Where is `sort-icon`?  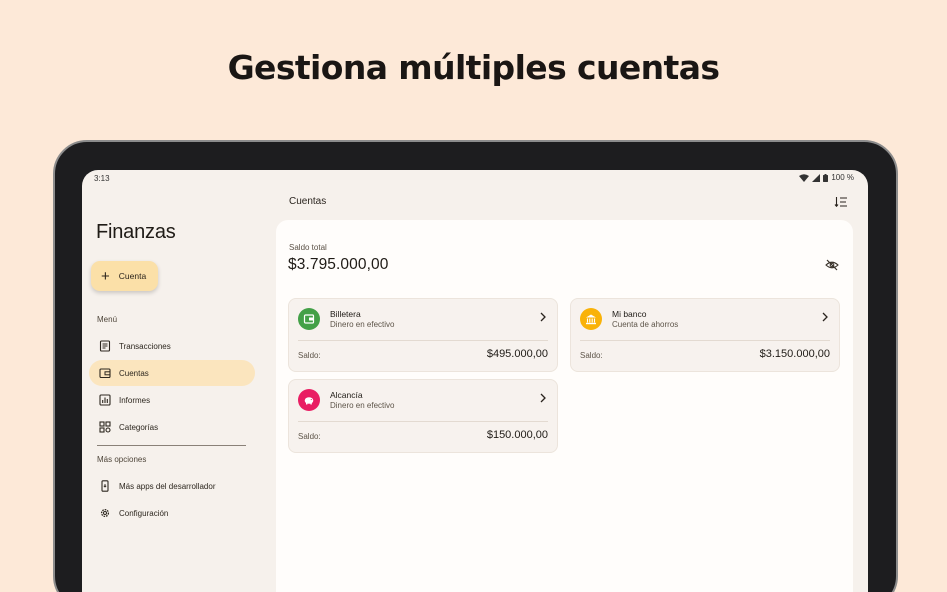 sort-icon is located at coordinates (841, 202).